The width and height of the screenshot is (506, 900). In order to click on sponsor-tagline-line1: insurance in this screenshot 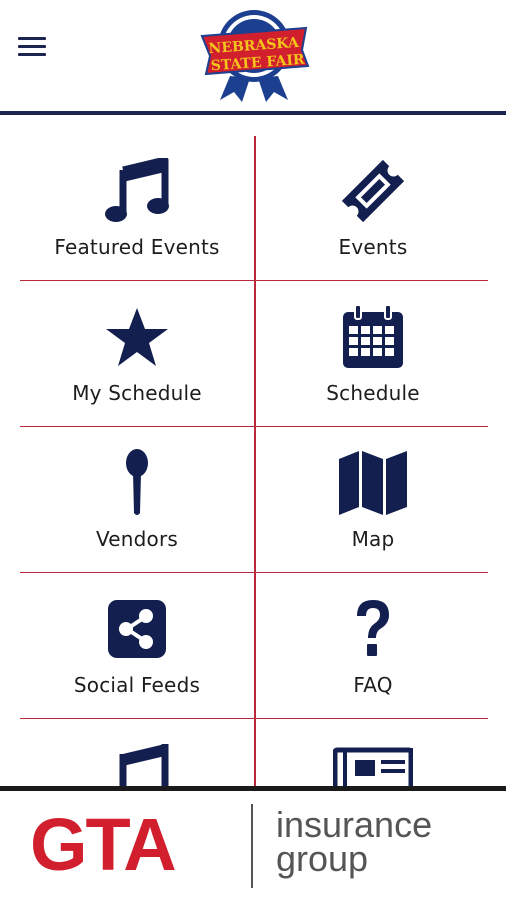, I will do `click(354, 824)`.